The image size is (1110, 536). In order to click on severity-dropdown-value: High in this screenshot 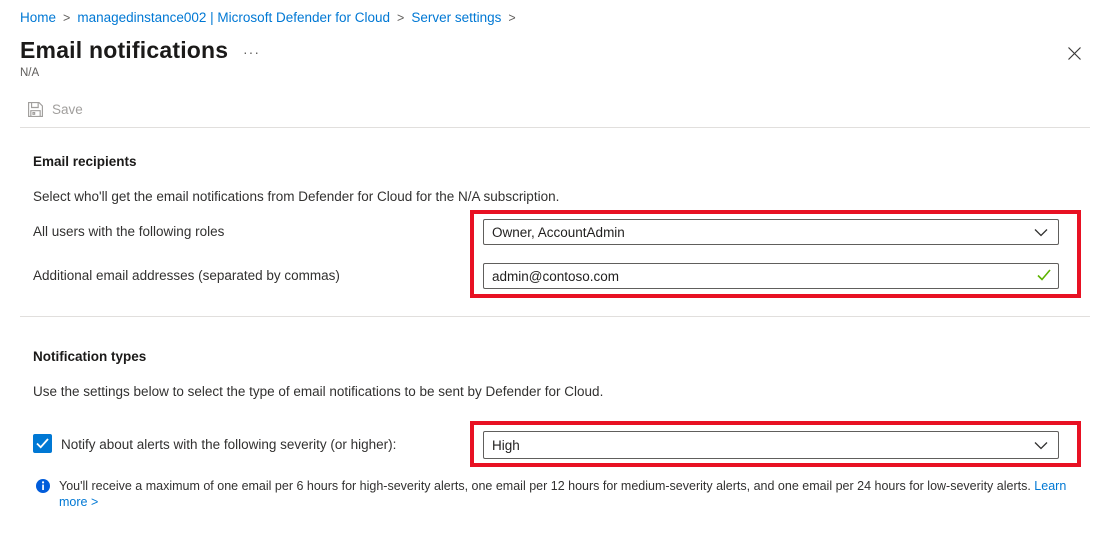, I will do `click(506, 445)`.